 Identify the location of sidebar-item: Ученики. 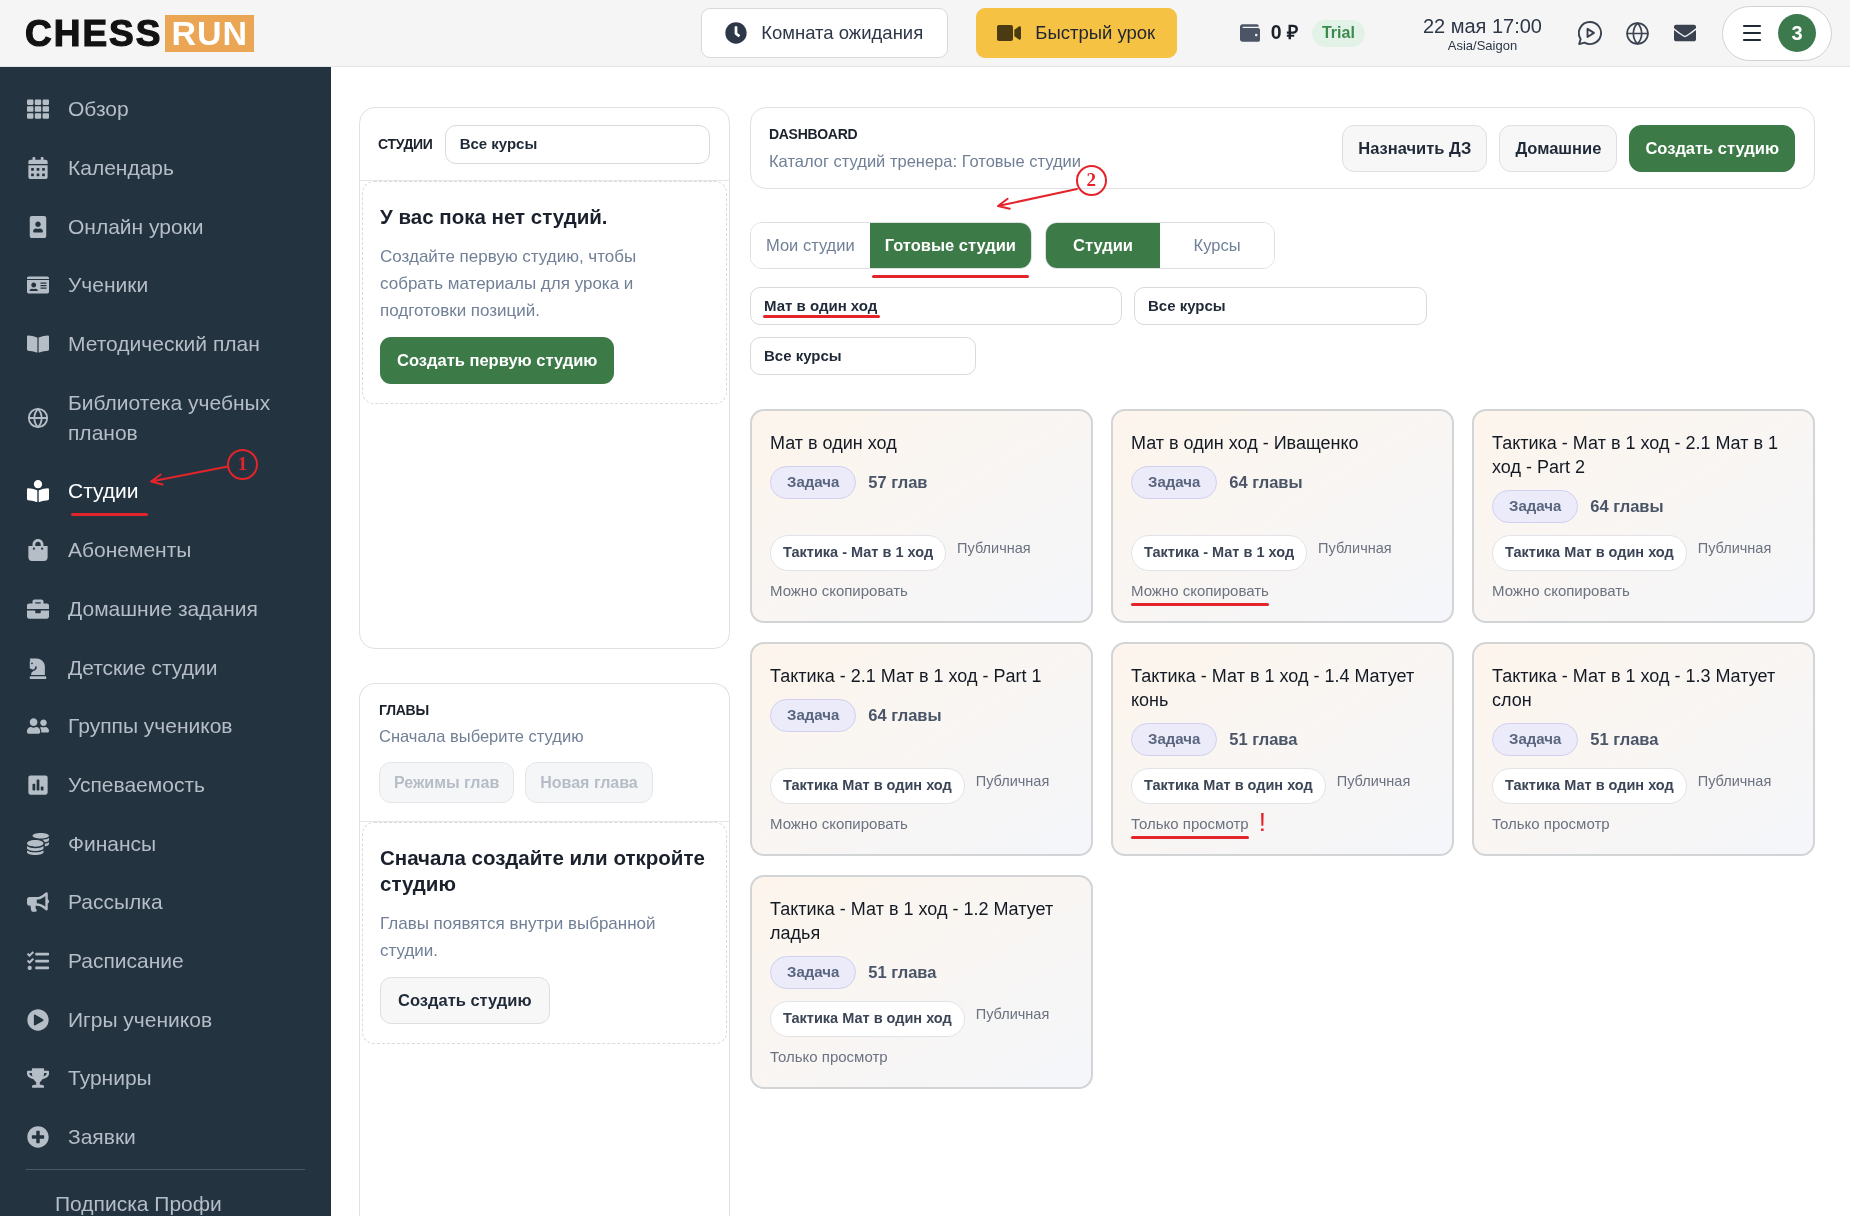
(88, 285).